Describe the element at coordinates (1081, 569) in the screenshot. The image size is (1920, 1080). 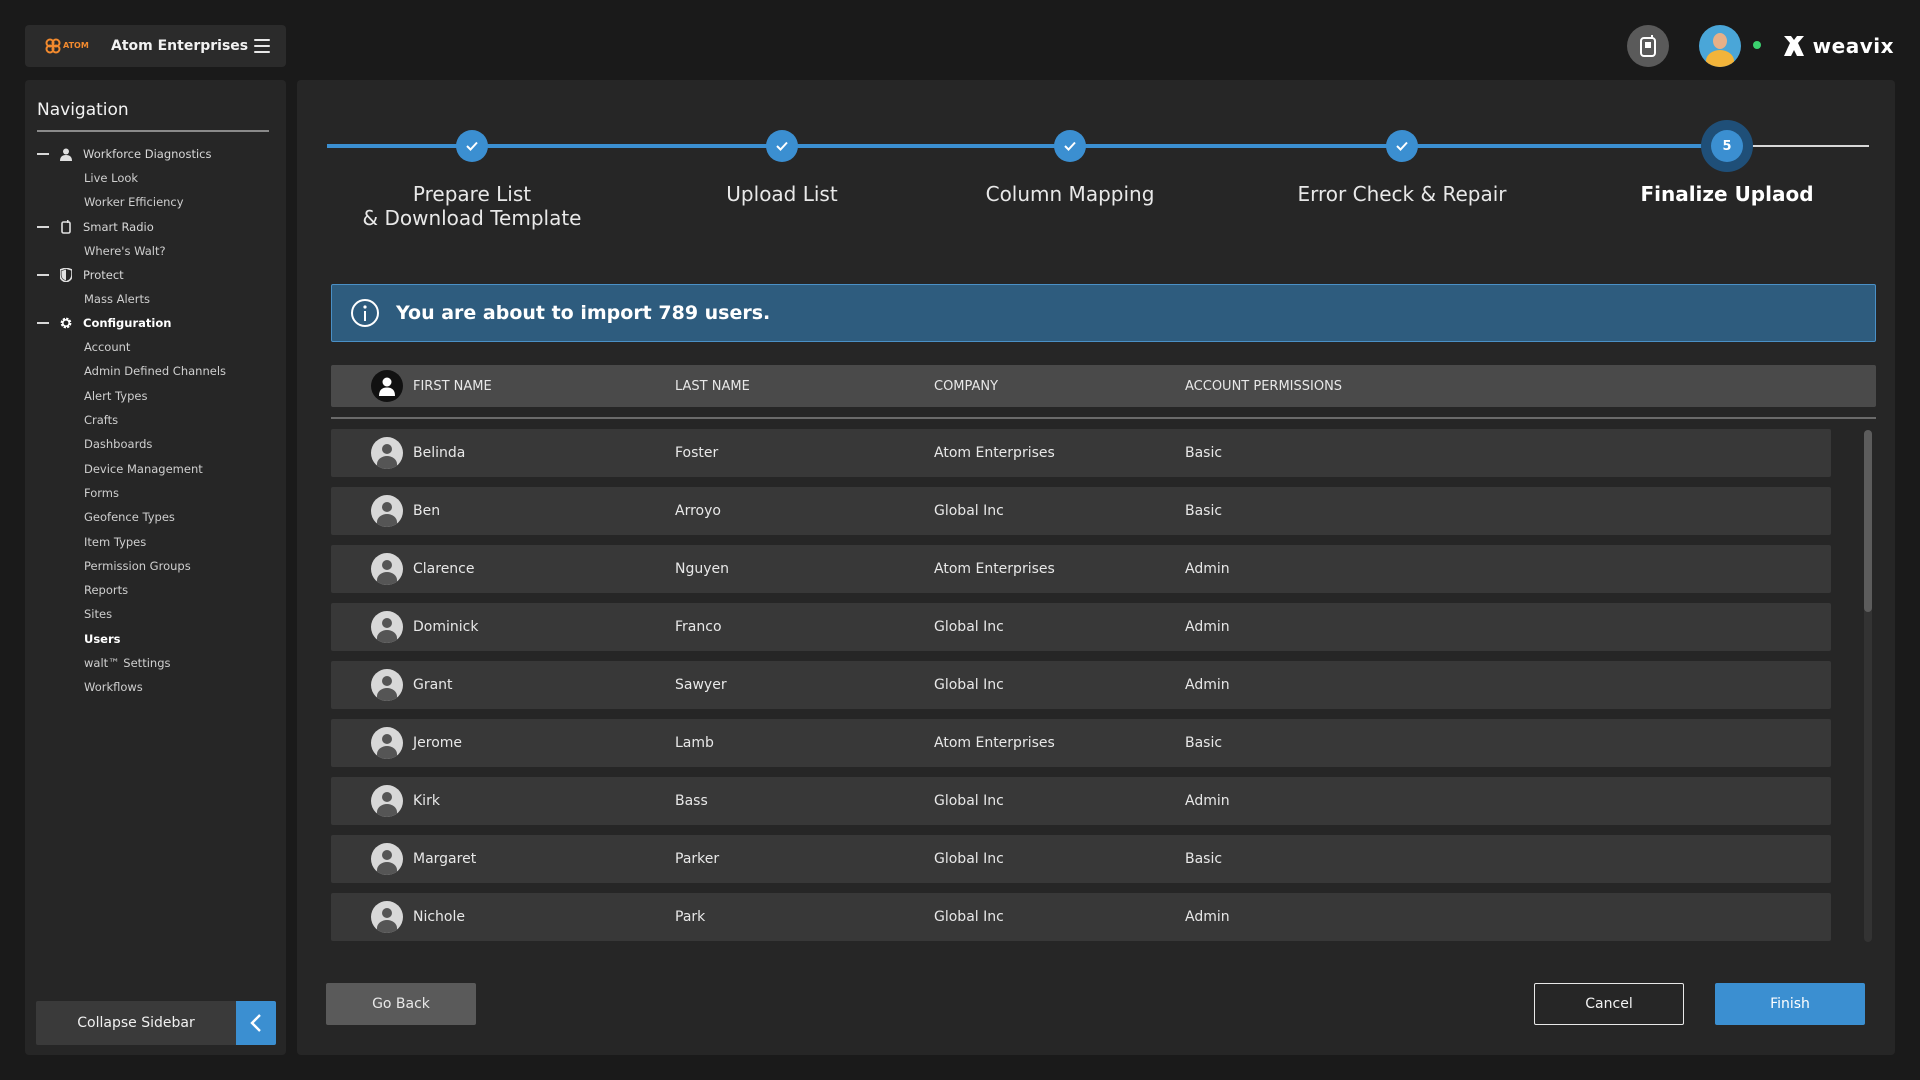
I see `table-row: Clarence Nguyen Atom Enterprises Admin` at that location.